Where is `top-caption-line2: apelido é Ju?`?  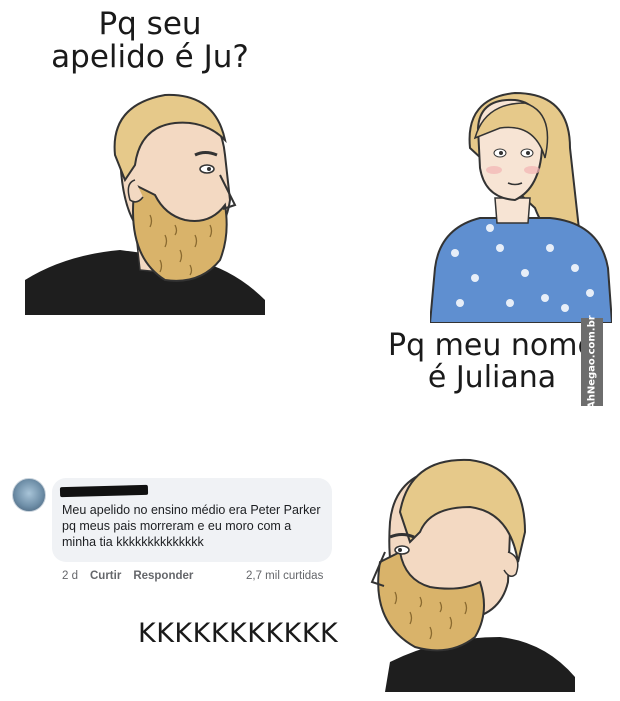 top-caption-line2: apelido é Ju? is located at coordinates (150, 56).